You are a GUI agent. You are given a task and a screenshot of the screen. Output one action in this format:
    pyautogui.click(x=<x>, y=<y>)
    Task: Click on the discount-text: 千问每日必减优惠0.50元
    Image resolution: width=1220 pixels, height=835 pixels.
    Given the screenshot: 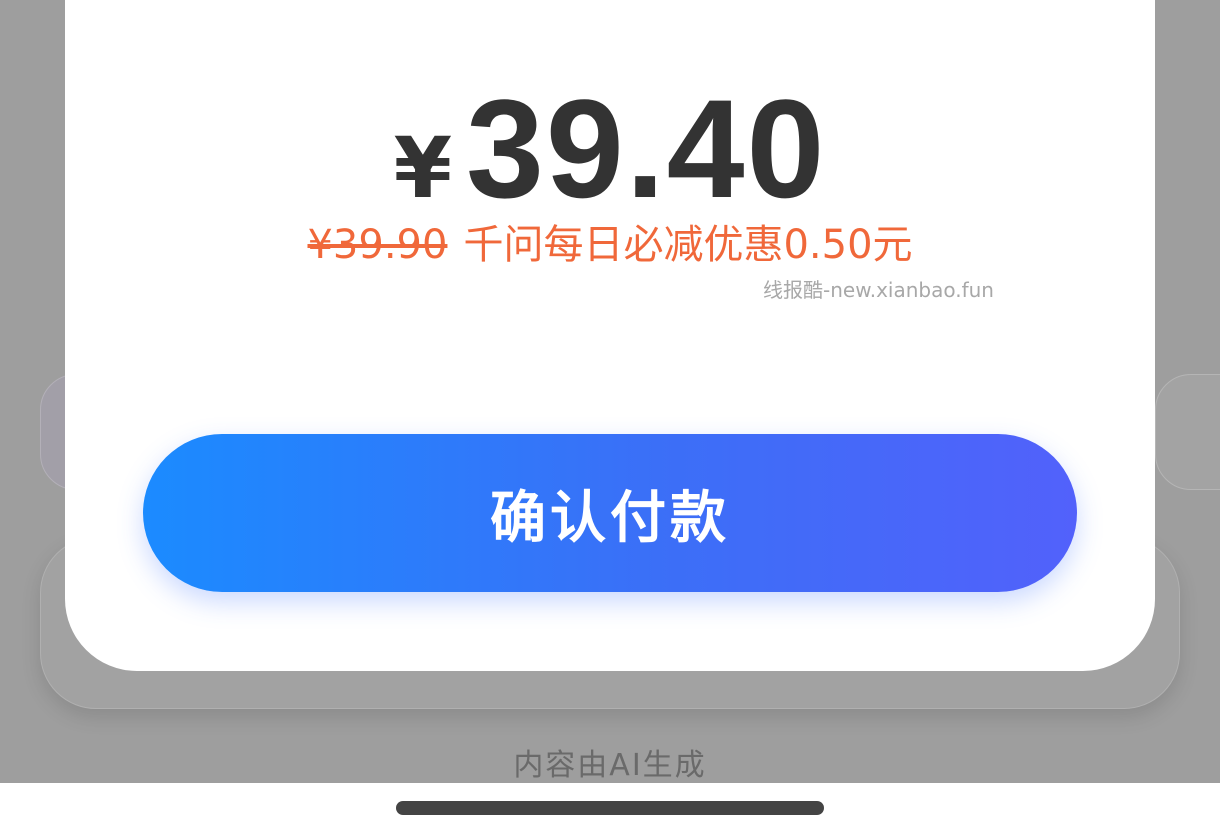 What is the action you would take?
    pyautogui.click(x=688, y=245)
    